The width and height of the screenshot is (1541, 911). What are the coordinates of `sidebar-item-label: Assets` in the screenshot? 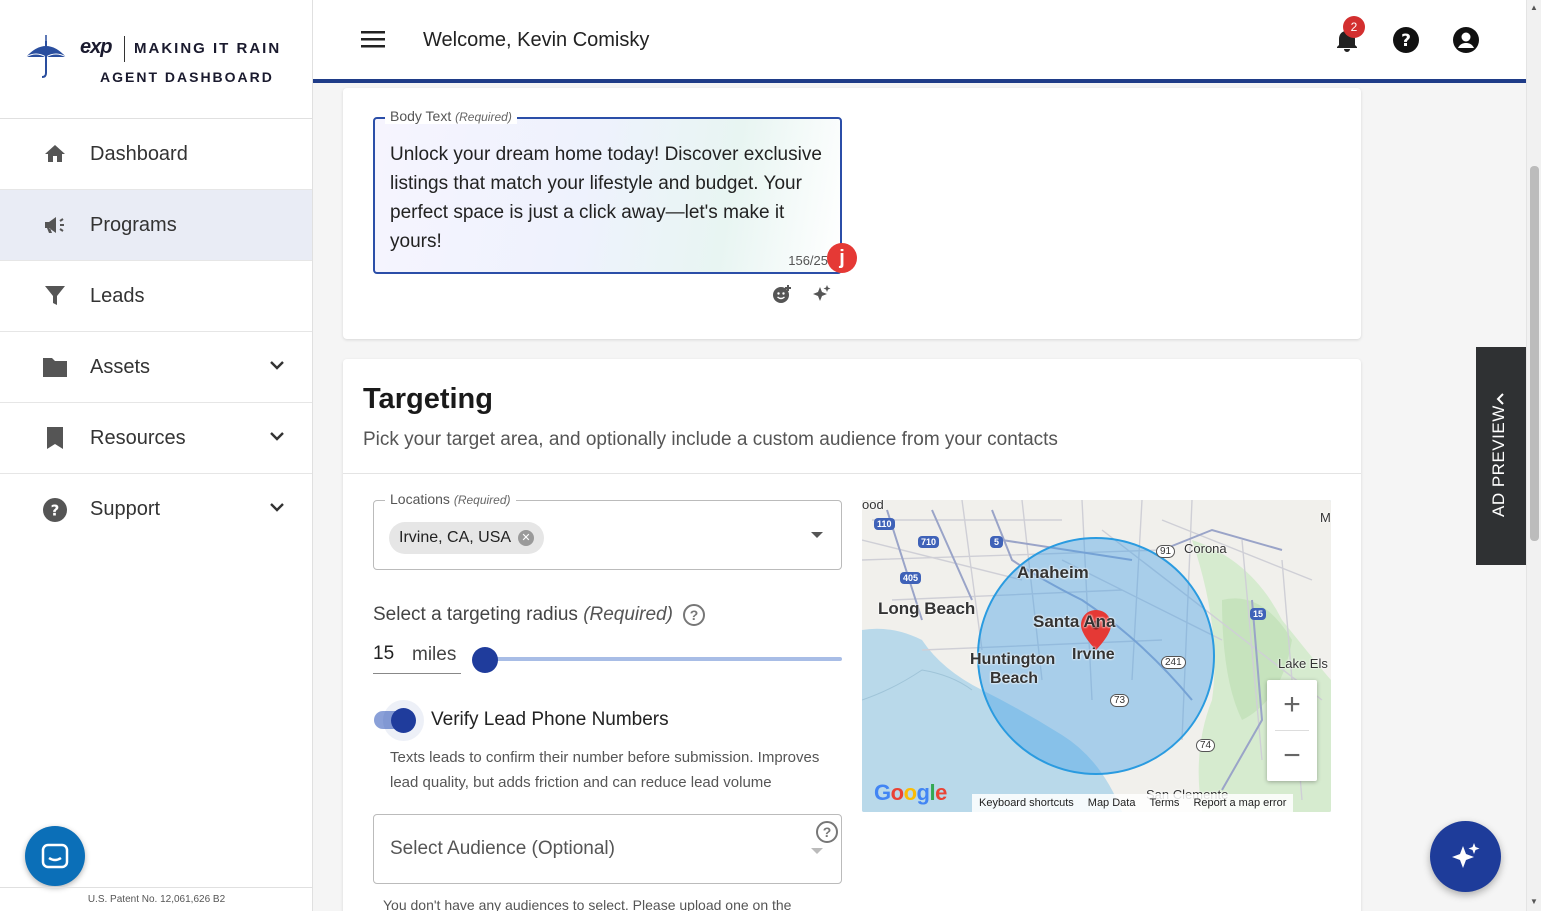 It's located at (120, 366).